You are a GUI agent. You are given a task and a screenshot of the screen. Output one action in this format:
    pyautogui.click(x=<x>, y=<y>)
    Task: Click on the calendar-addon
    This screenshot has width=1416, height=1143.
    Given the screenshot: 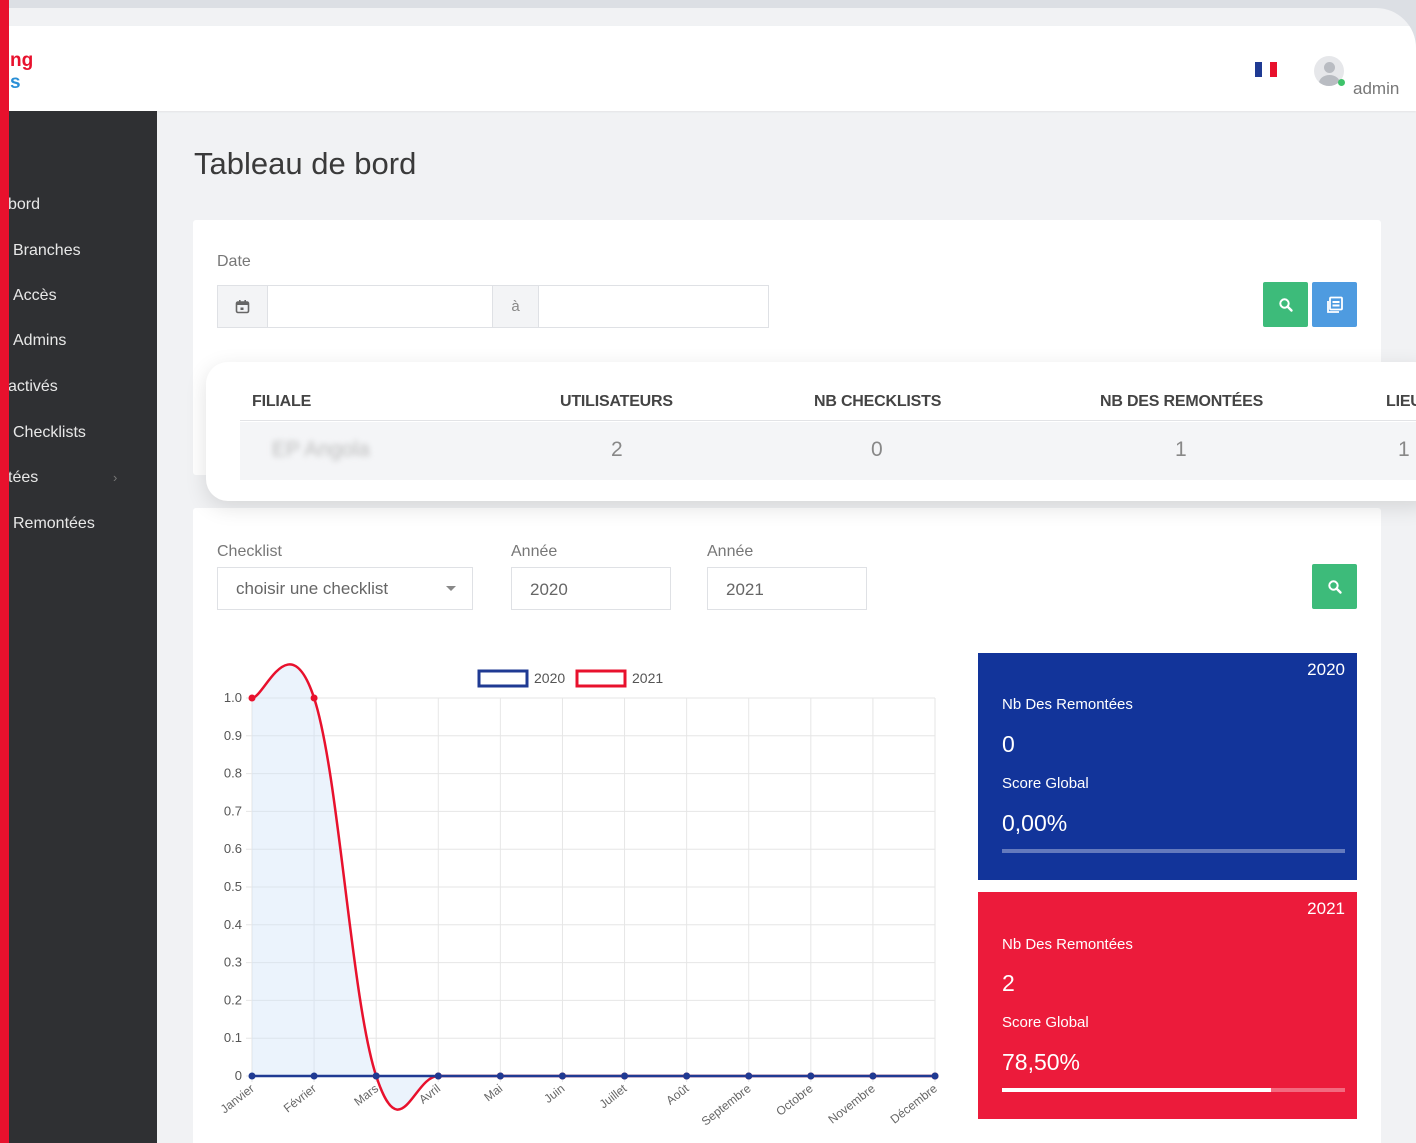 What is the action you would take?
    pyautogui.click(x=242, y=306)
    